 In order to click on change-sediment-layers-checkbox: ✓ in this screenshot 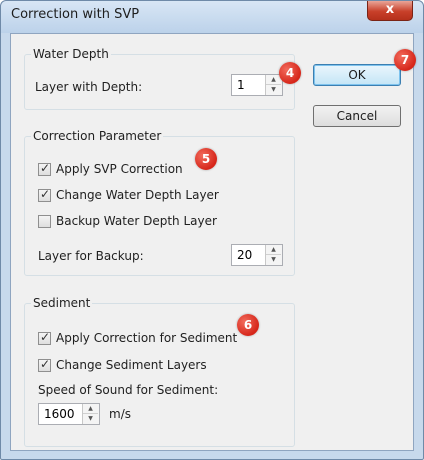, I will do `click(44, 364)`.